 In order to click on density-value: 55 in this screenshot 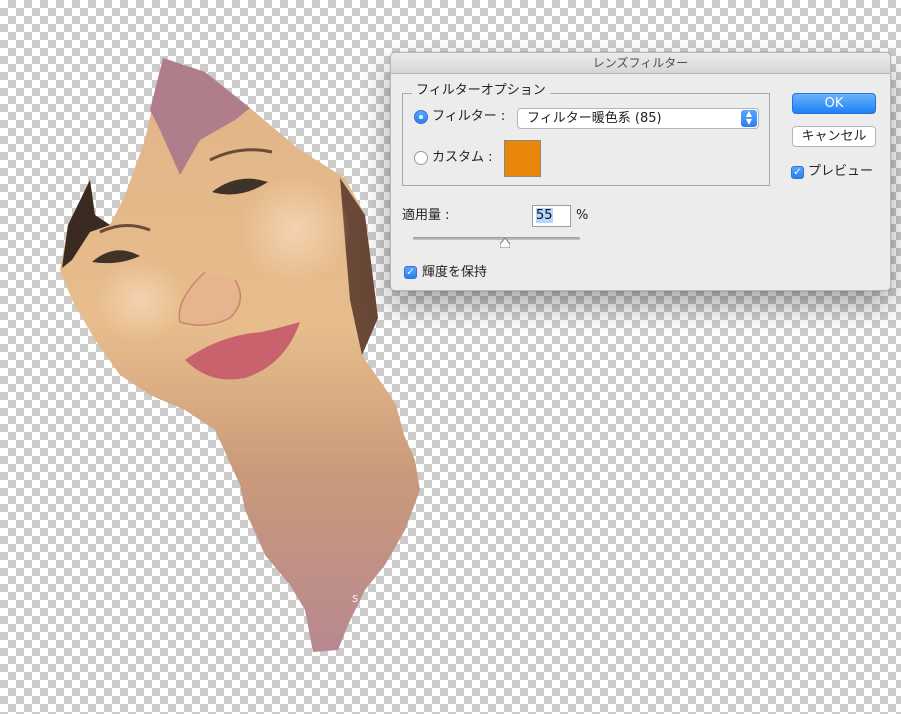, I will do `click(544, 215)`.